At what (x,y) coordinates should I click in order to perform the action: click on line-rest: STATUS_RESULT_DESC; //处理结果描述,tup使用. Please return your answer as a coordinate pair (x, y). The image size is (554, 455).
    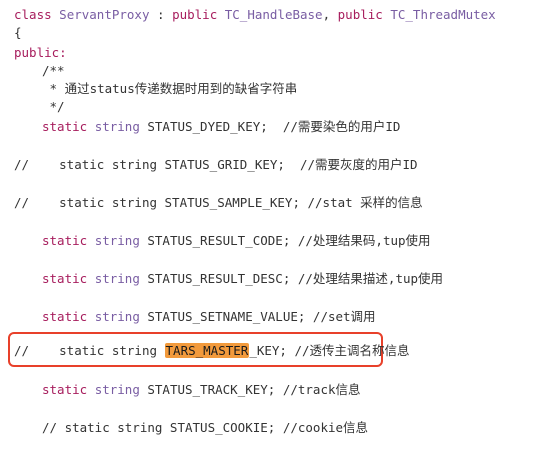
    Looking at the image, I should click on (291, 278).